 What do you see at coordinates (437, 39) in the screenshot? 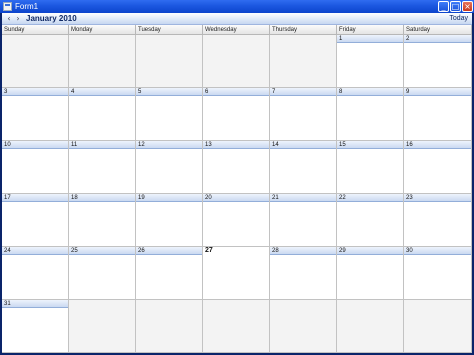
I see `day-header-bar: 2` at bounding box center [437, 39].